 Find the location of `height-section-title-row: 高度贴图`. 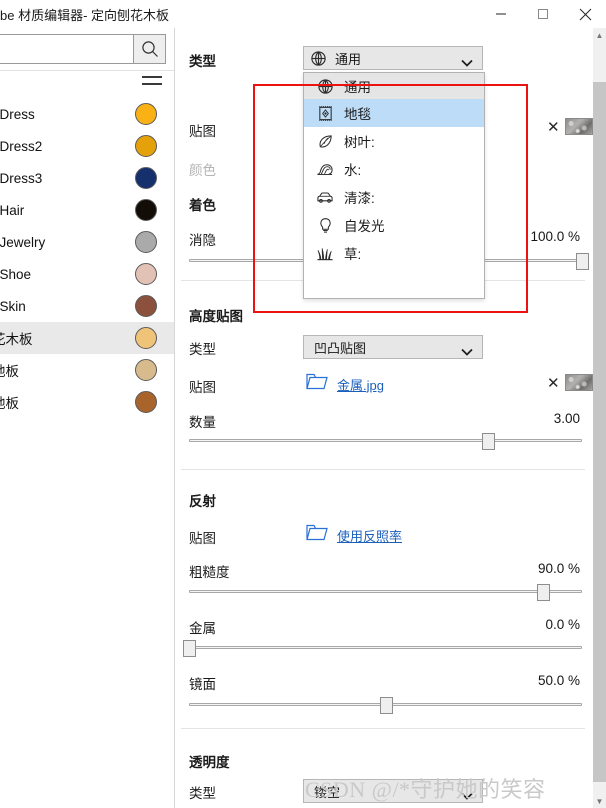

height-section-title-row: 高度贴图 is located at coordinates (383, 315).